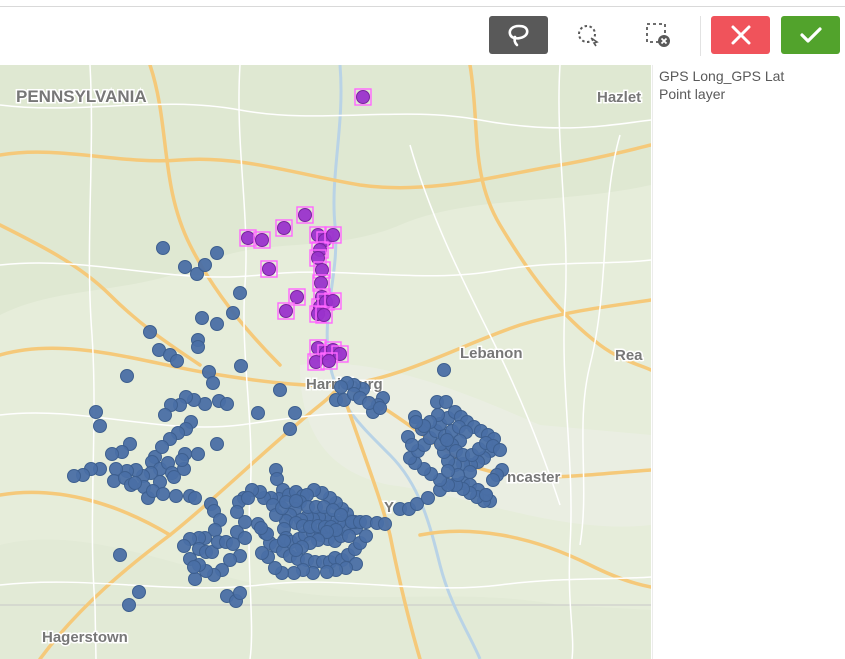 The image size is (845, 659). I want to click on clear-selection-icon, so click(658, 35).